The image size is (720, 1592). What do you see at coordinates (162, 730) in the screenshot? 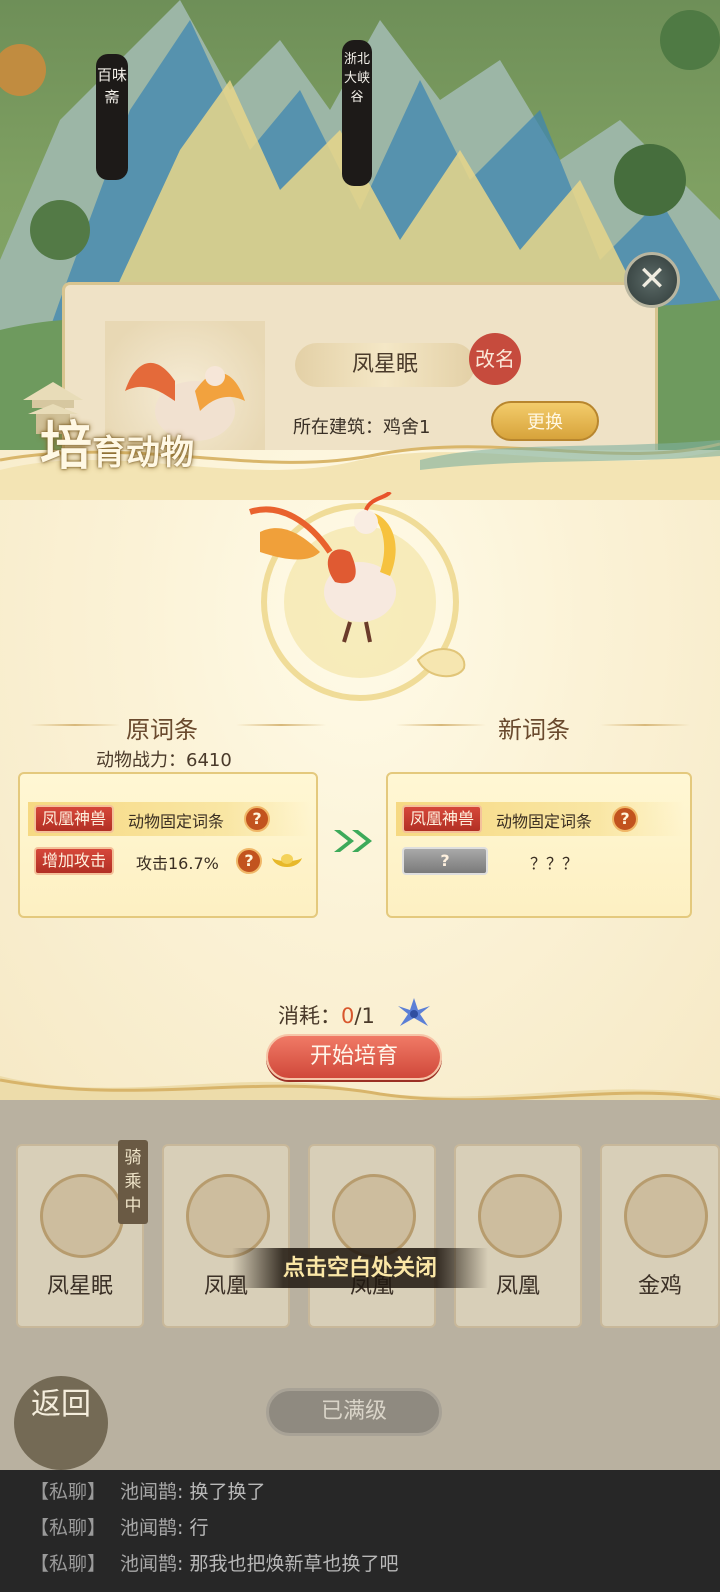
I see `old-traits-title: 原词条` at bounding box center [162, 730].